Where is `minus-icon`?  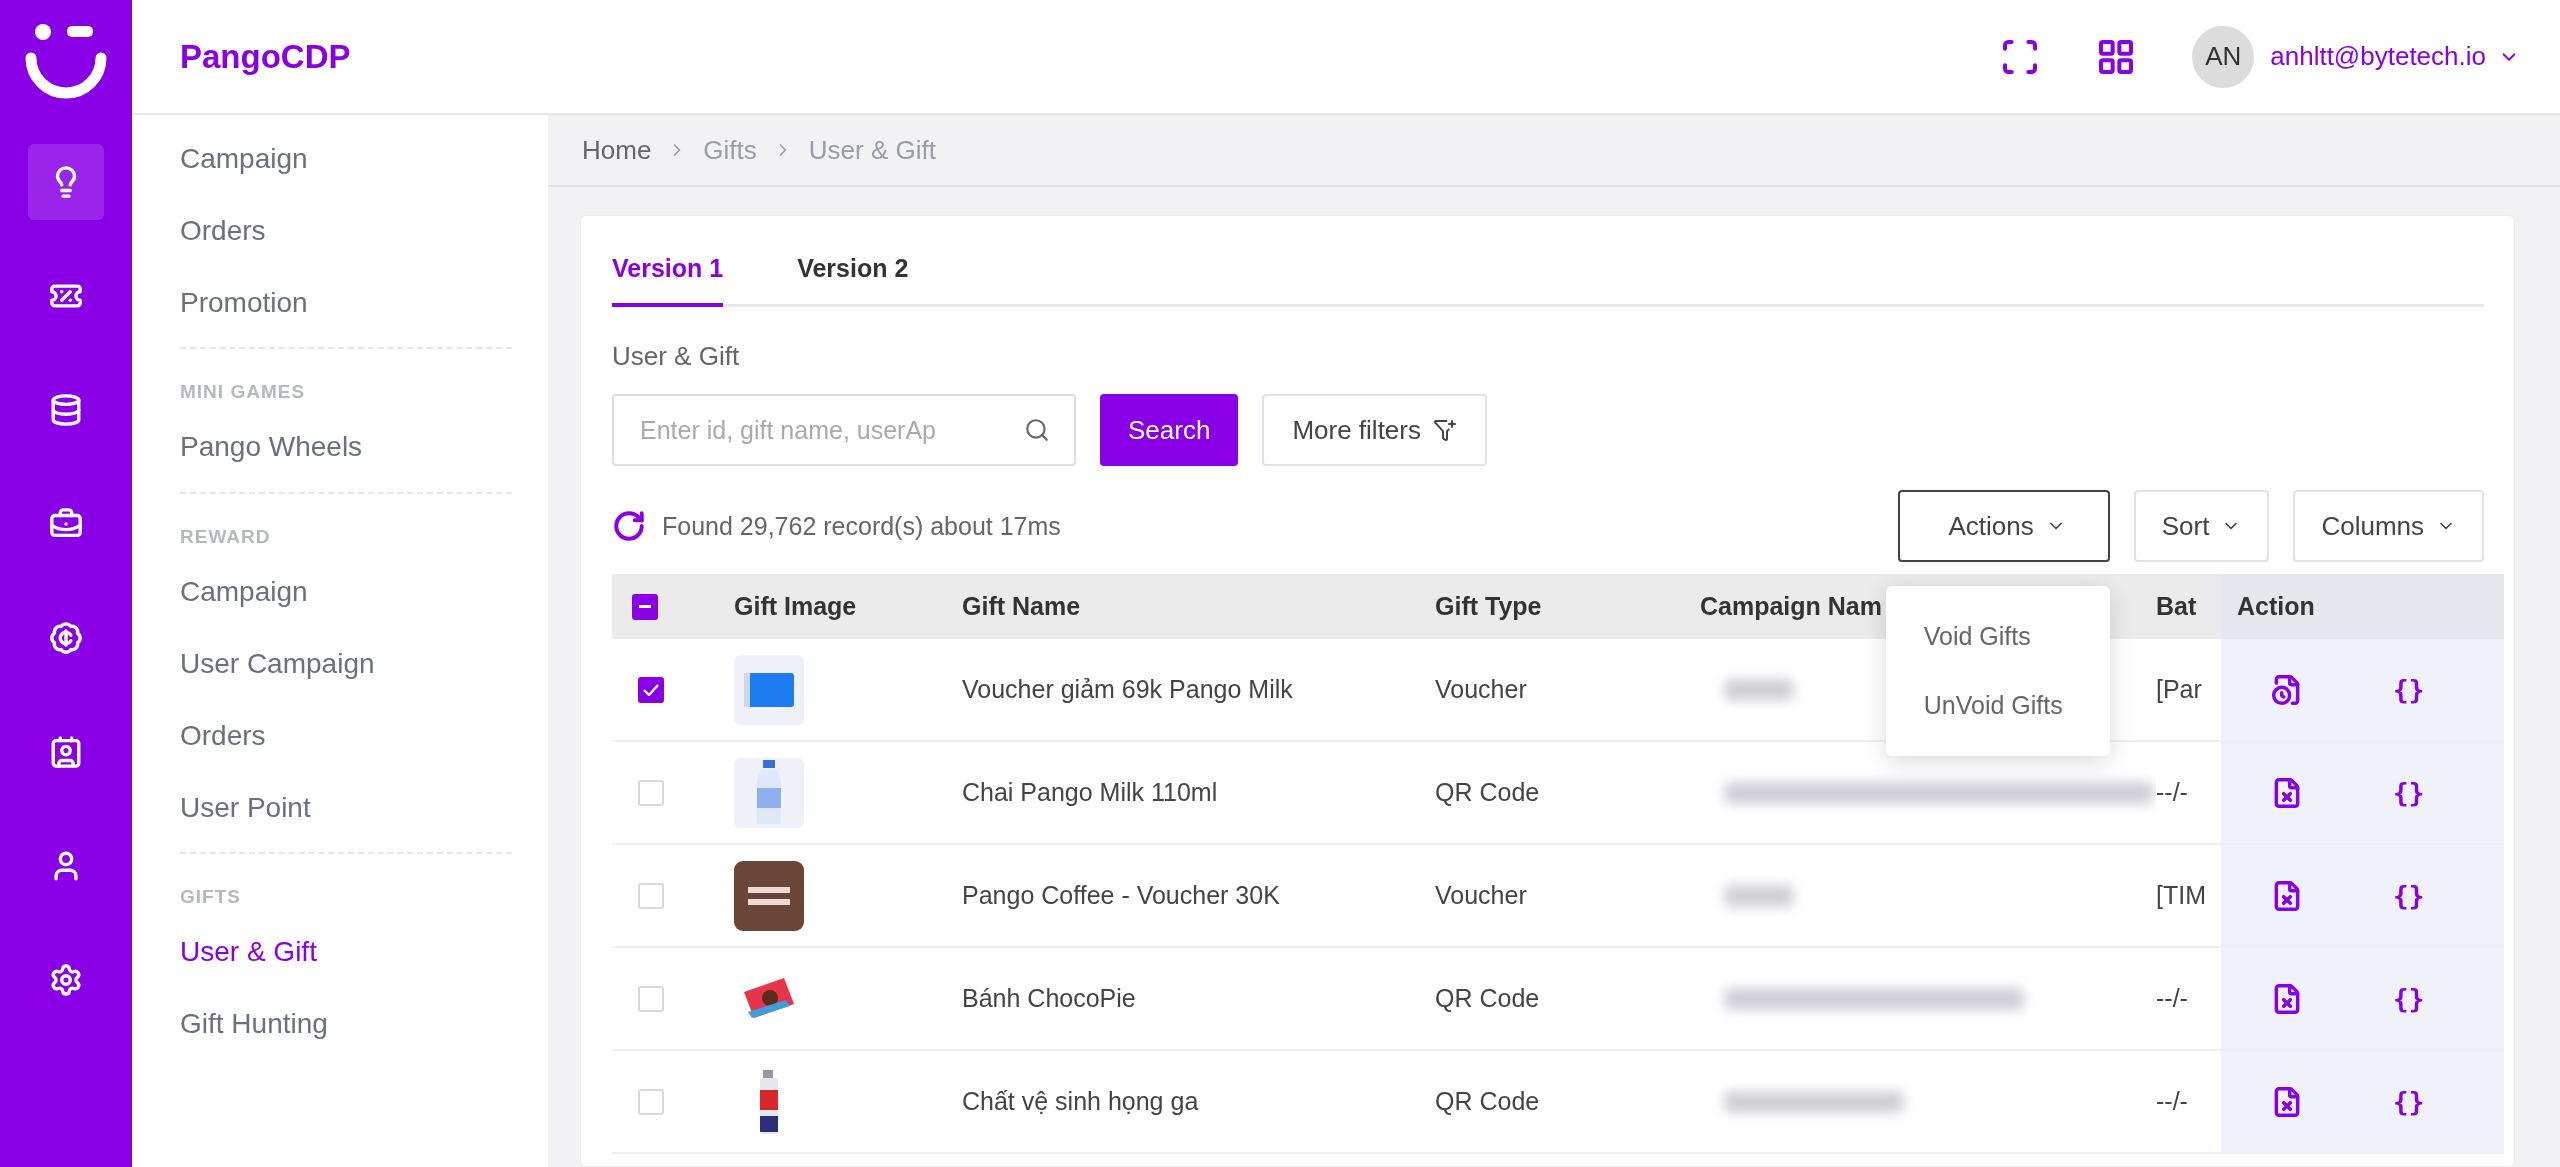 minus-icon is located at coordinates (645, 606).